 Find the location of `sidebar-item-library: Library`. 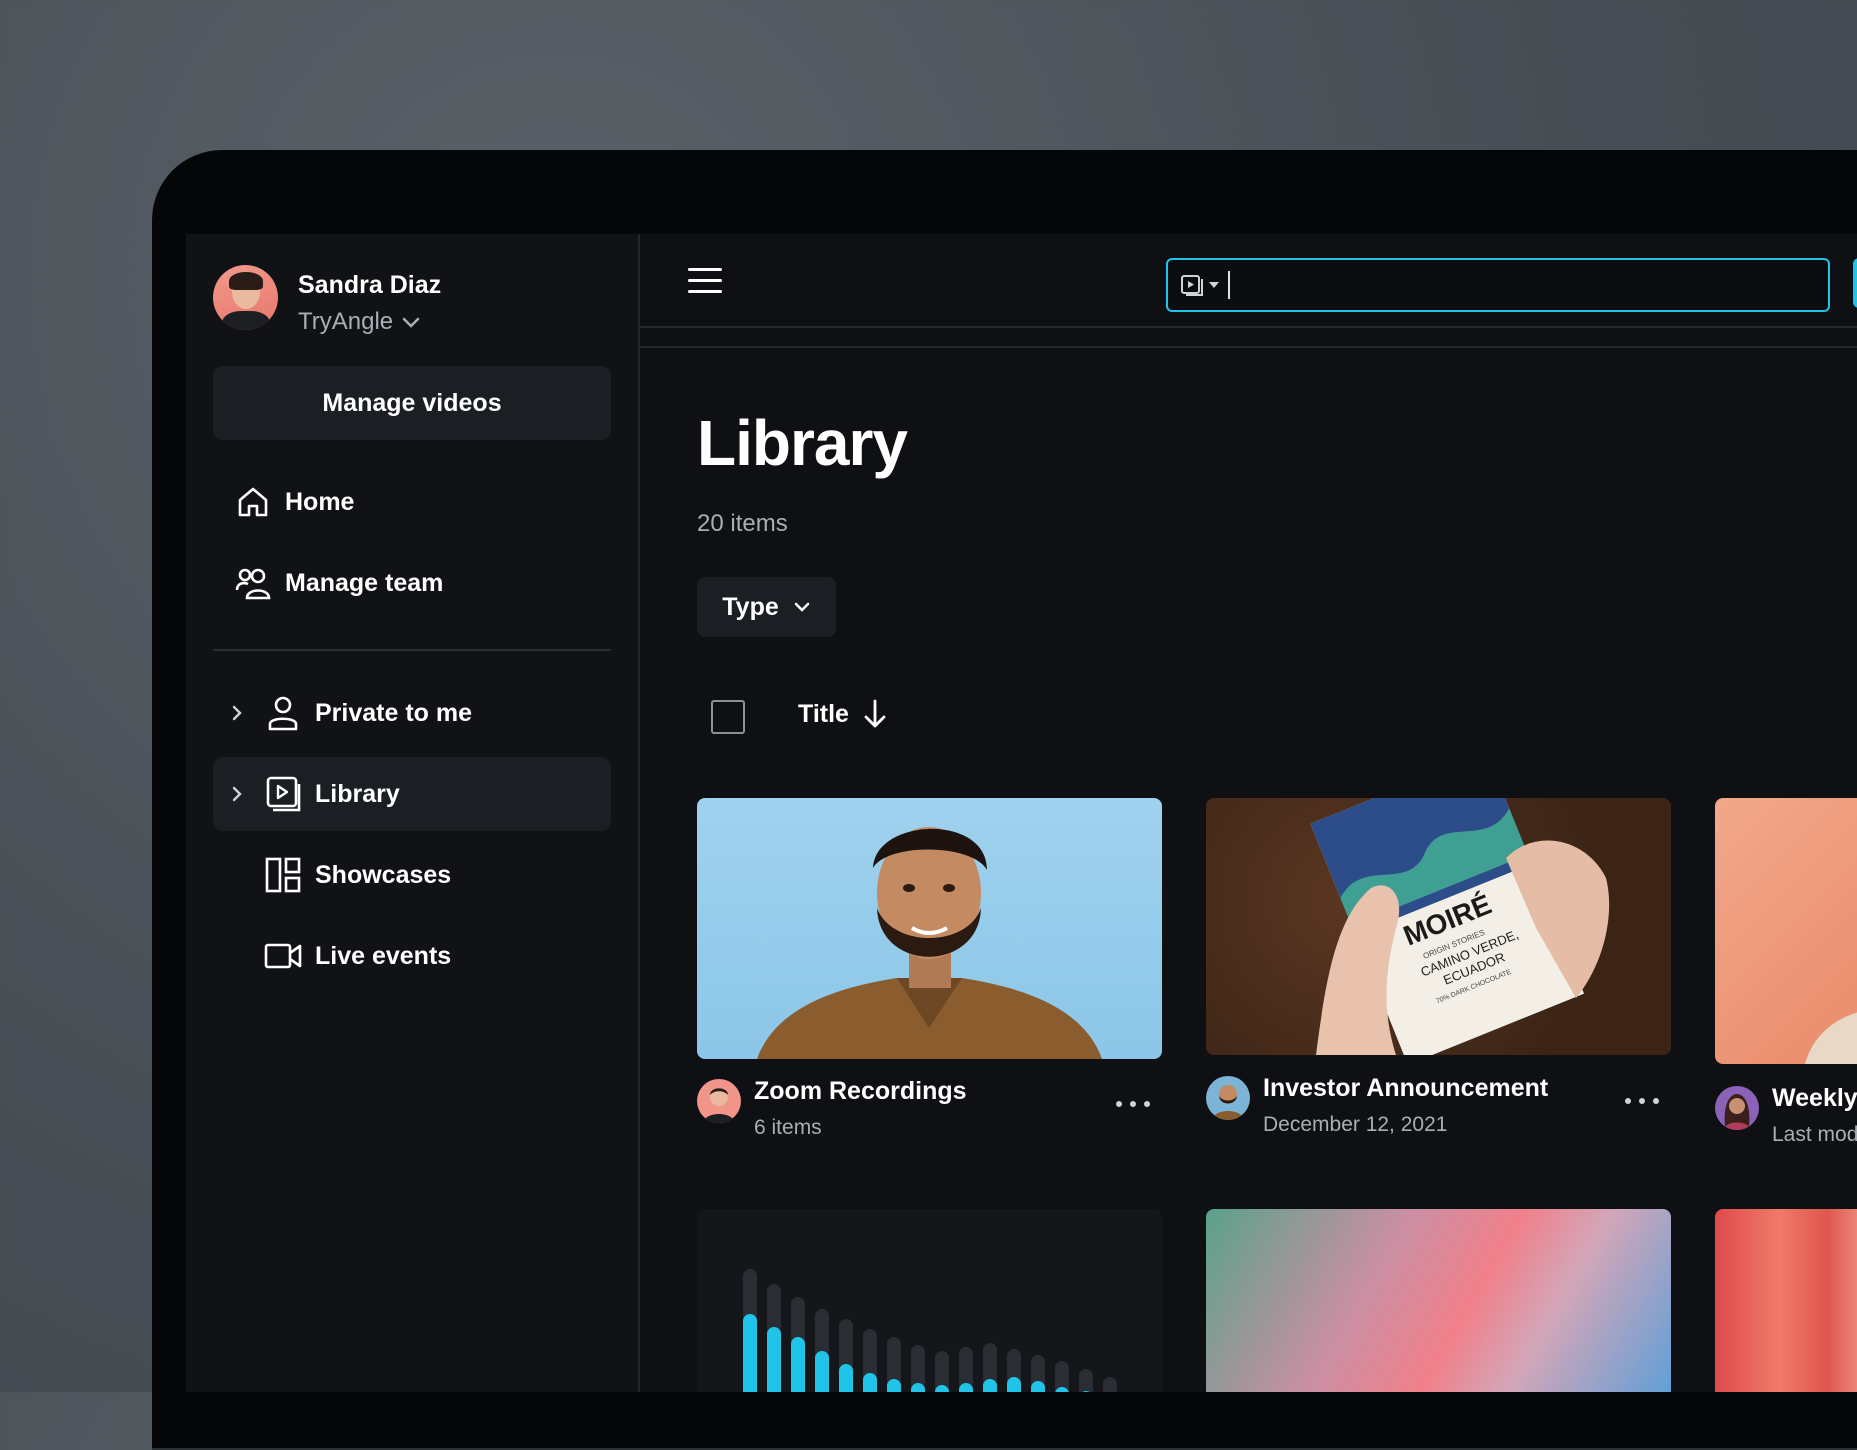

sidebar-item-library: Library is located at coordinates (412, 794).